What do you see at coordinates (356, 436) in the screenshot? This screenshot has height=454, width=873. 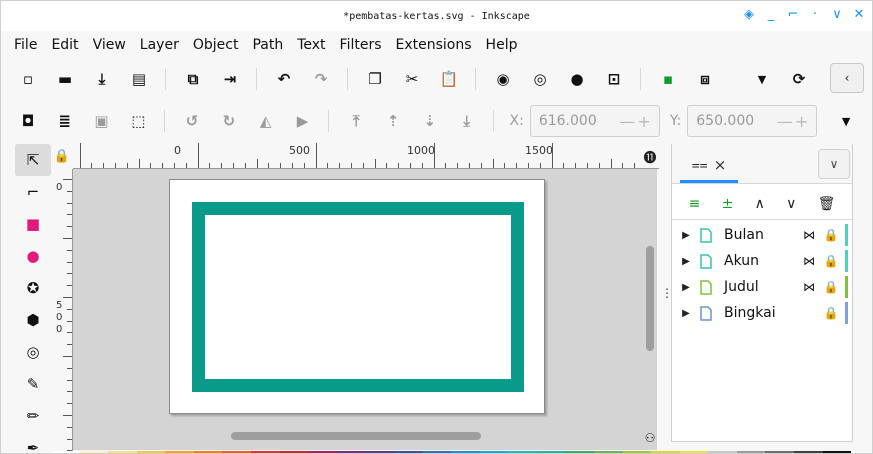 I see `horizontal-scrollbar` at bounding box center [356, 436].